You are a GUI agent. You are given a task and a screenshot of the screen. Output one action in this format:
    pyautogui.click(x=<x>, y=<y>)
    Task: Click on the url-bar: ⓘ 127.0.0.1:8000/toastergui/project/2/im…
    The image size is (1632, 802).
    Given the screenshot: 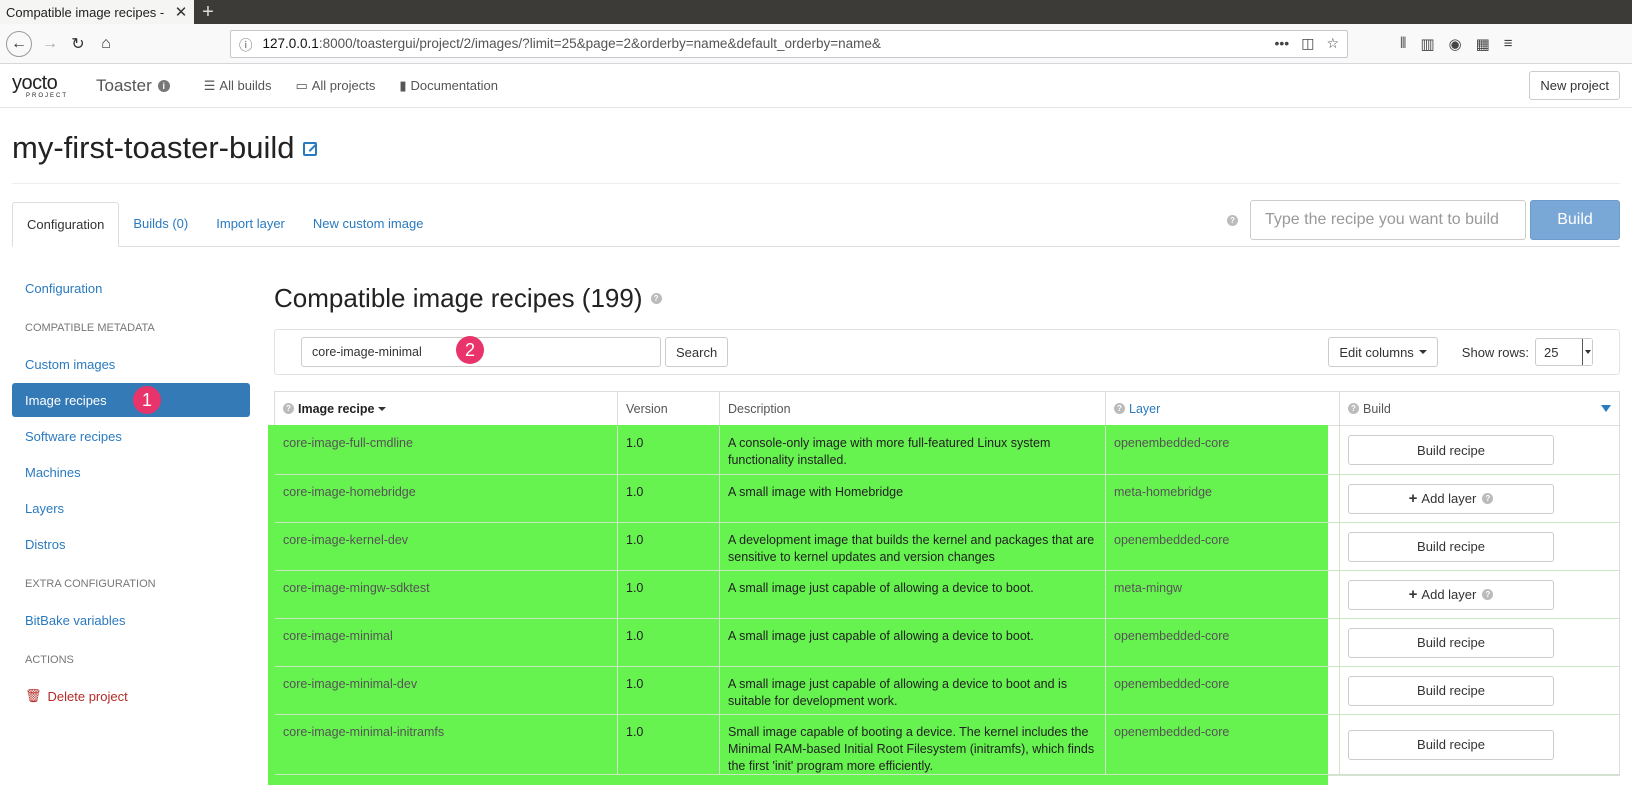 What is the action you would take?
    pyautogui.click(x=789, y=43)
    